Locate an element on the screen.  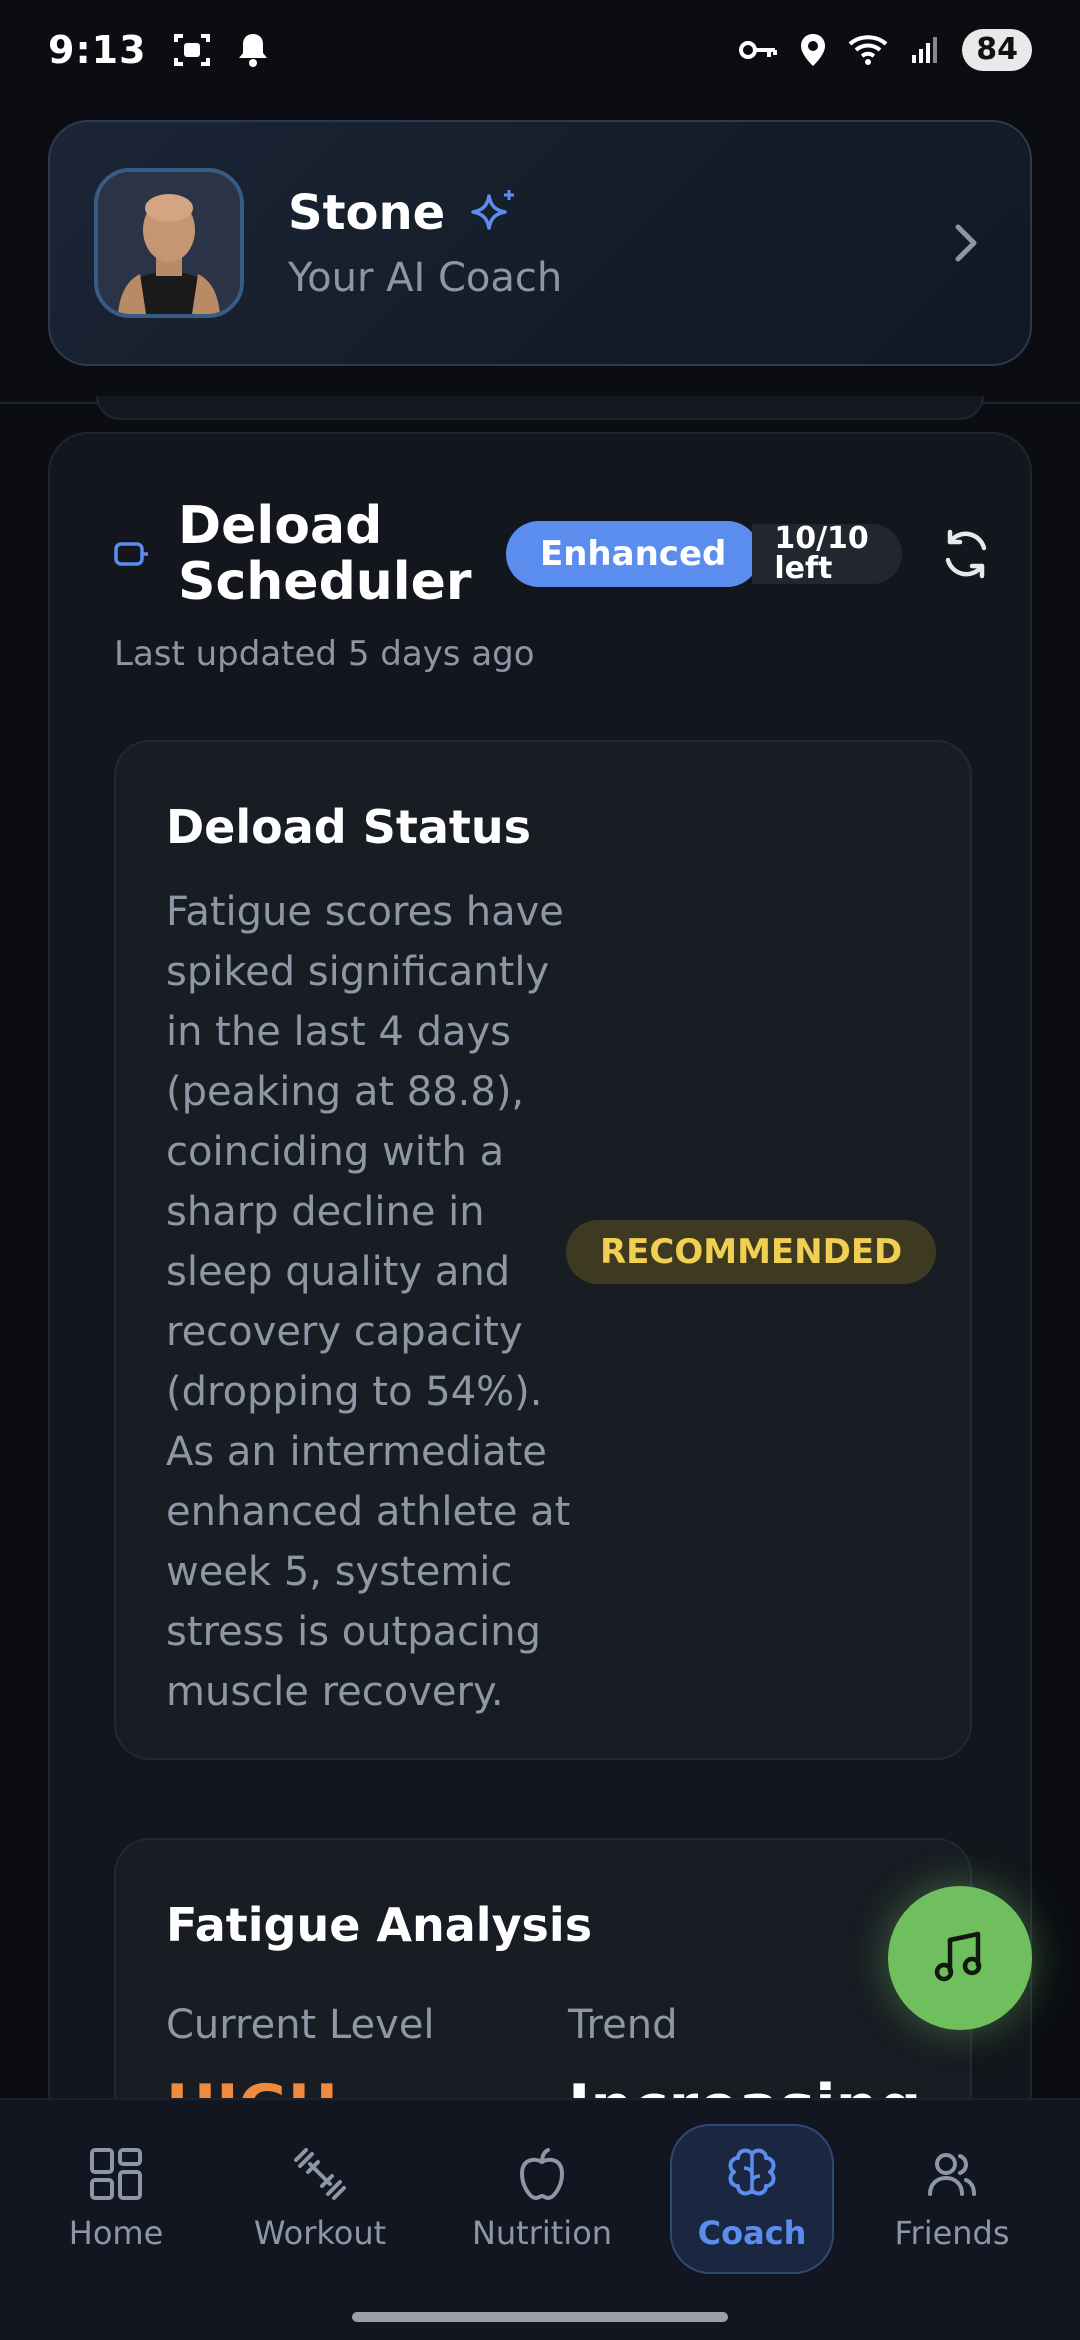
nav-nutrition-label: Nutrition is located at coordinates (542, 2233).